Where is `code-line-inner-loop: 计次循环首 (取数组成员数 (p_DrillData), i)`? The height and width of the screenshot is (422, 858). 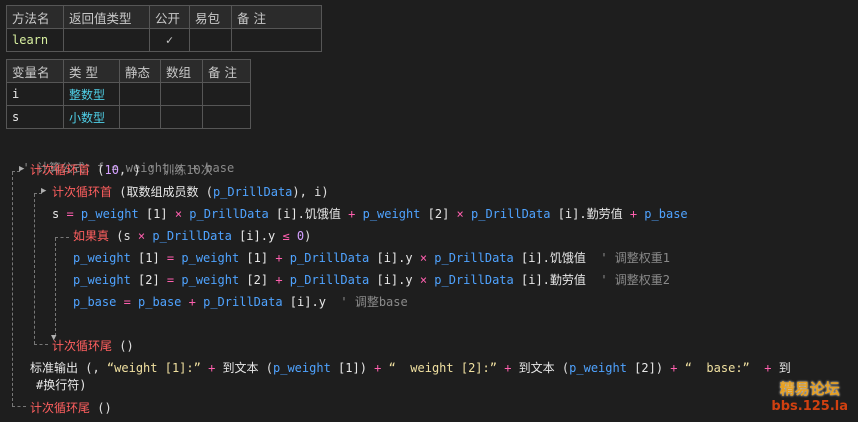
code-line-inner-loop: 计次循环首 (取数组成员数 (p_DrillData), i) is located at coordinates (190, 192).